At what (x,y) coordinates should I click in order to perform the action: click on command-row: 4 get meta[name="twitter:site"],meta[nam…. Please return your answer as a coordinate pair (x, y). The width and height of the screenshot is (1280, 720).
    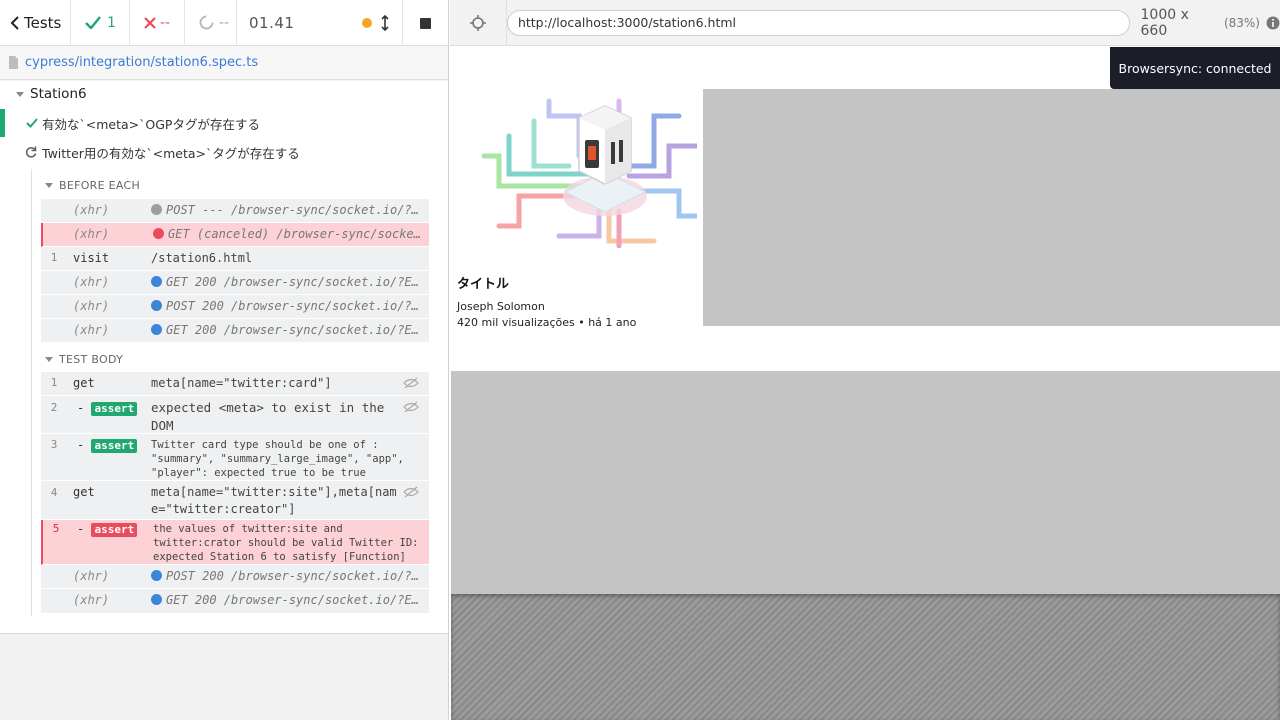
    Looking at the image, I should click on (235, 500).